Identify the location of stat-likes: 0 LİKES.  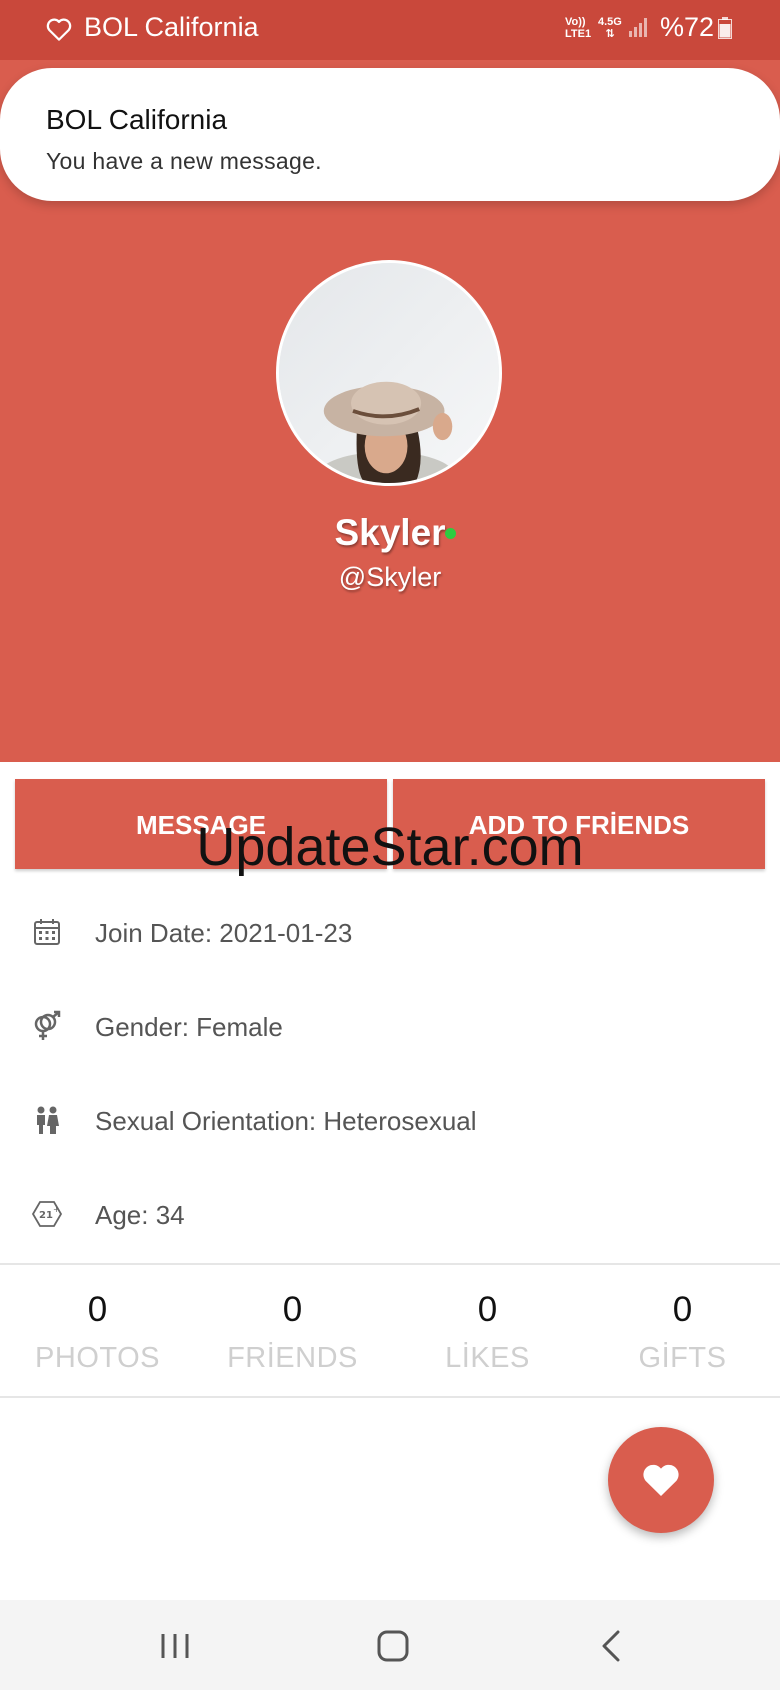
(487, 1332).